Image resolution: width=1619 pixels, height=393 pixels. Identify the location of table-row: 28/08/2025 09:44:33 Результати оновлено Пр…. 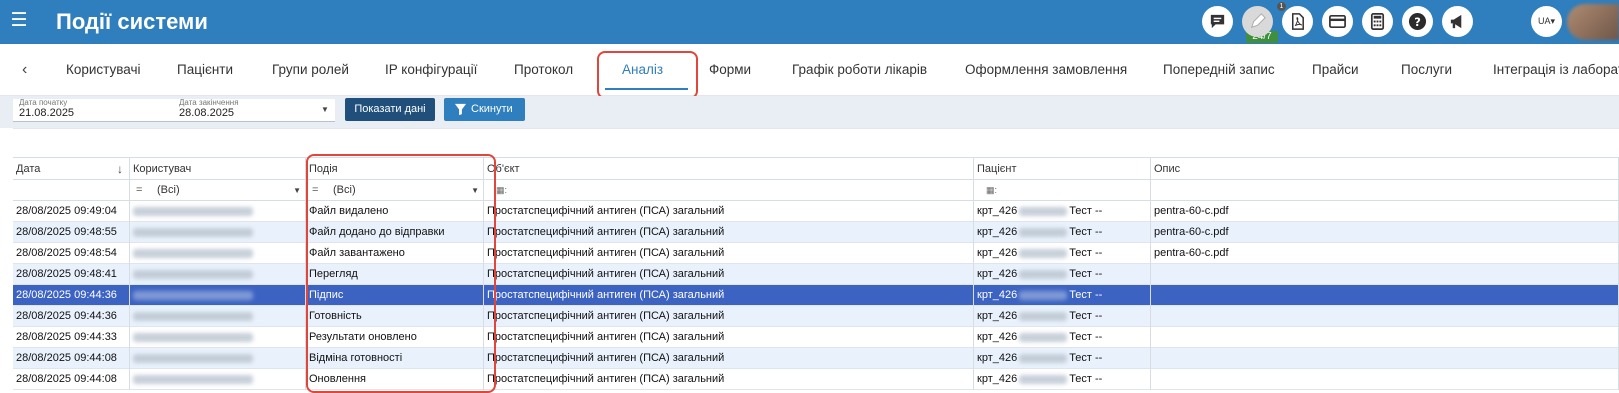
(816, 337).